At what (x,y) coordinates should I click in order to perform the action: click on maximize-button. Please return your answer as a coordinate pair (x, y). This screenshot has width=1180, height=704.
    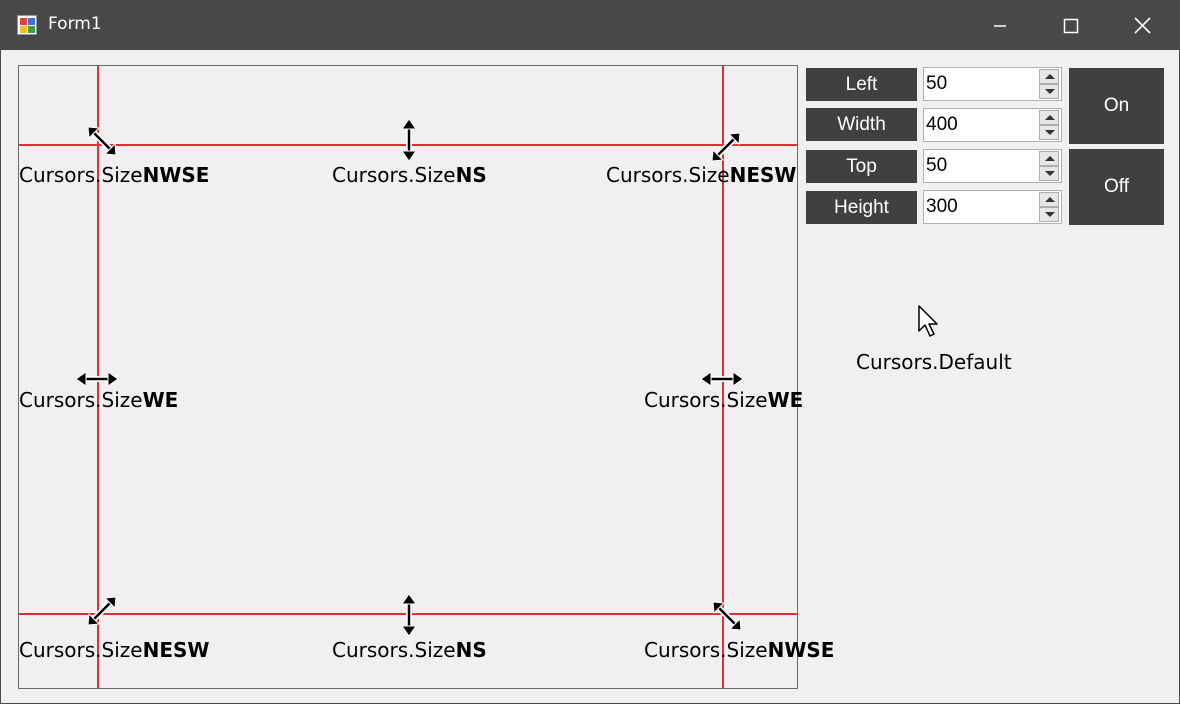
    Looking at the image, I should click on (1070, 25).